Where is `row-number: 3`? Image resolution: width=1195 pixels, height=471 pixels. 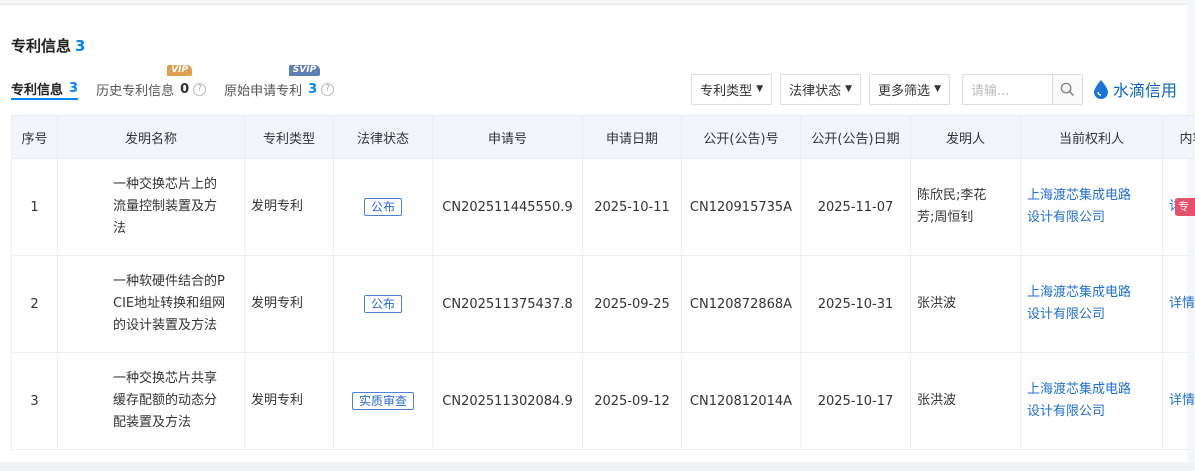 row-number: 3 is located at coordinates (34, 401).